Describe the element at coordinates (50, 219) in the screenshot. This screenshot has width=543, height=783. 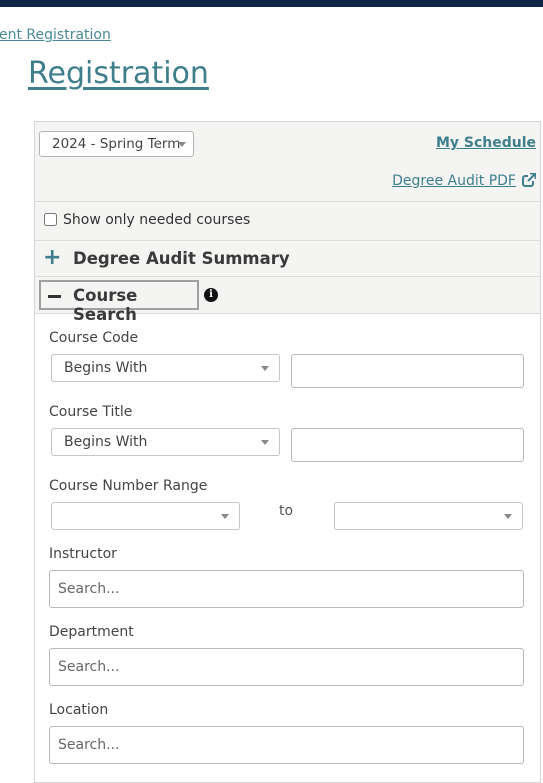
I see `show-needed-checkbox` at that location.